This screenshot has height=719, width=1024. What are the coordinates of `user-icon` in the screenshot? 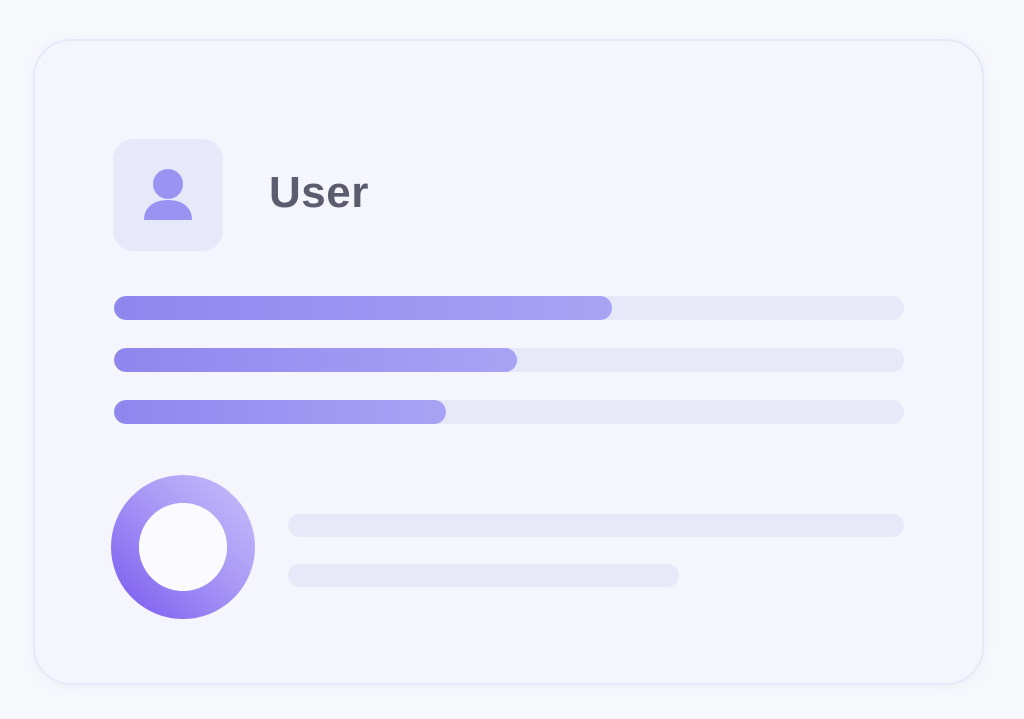 It's located at (168, 194).